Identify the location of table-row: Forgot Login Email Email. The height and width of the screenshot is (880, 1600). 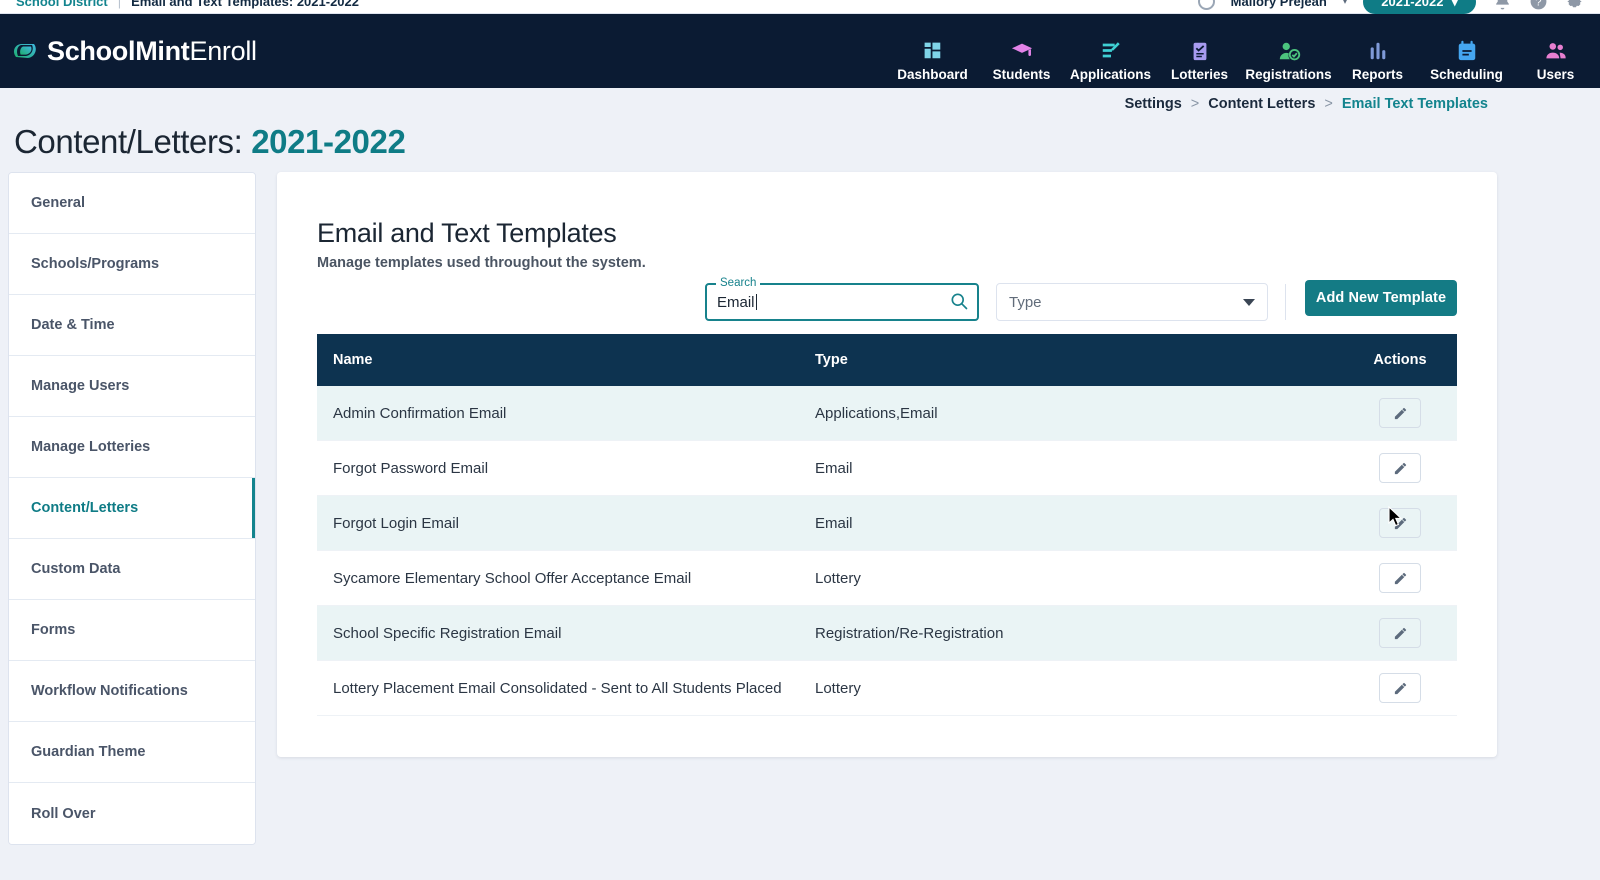
(887, 523).